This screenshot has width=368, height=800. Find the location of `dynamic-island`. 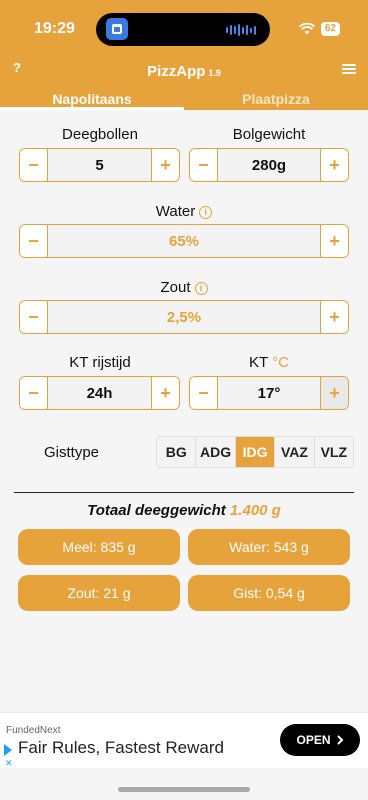

dynamic-island is located at coordinates (183, 29).